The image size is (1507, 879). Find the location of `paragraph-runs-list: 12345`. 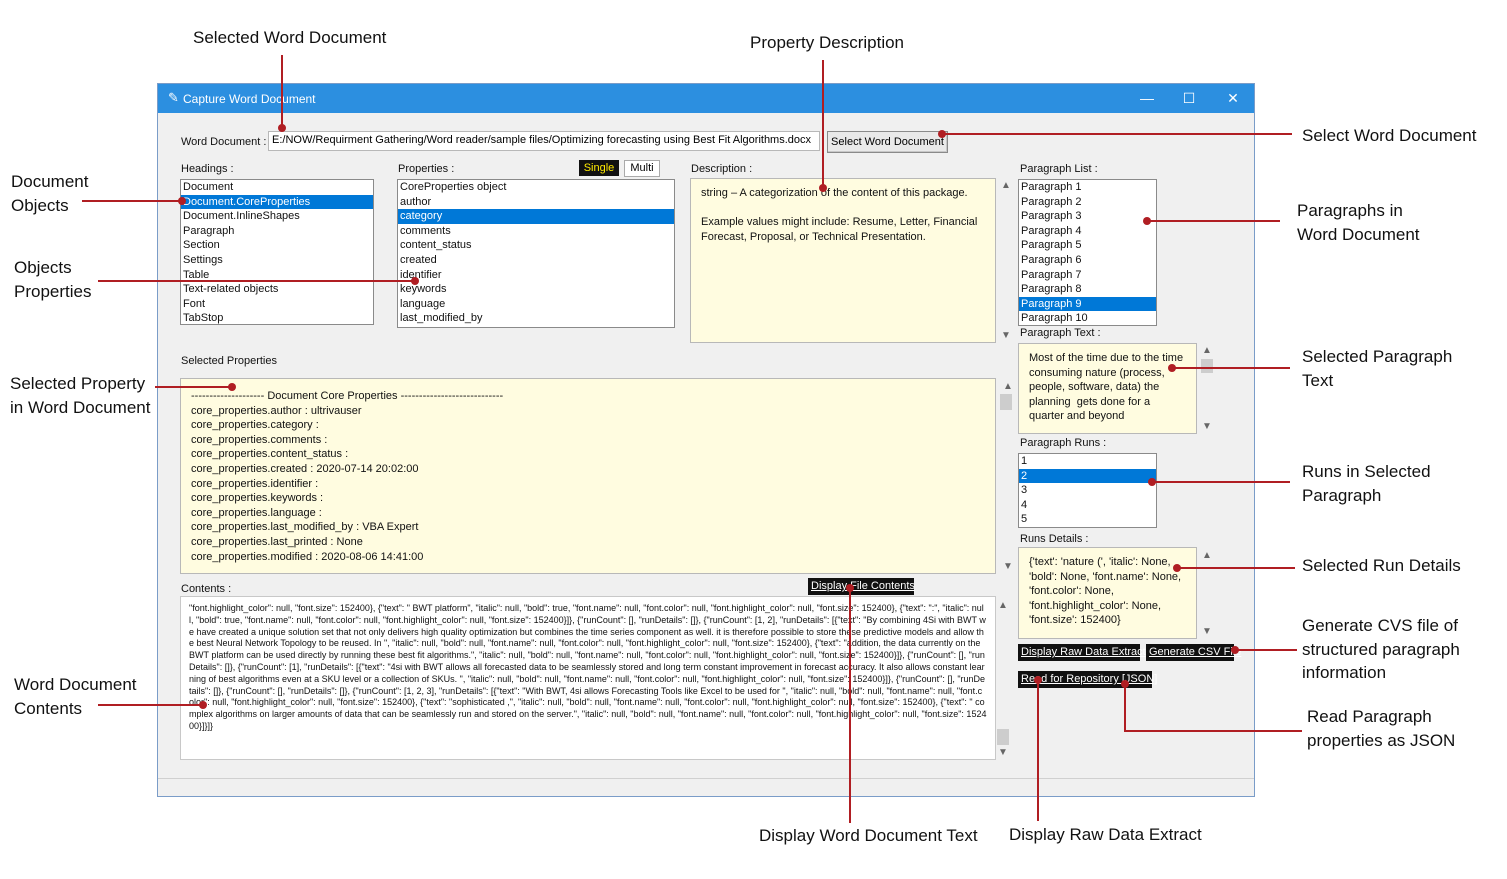

paragraph-runs-list: 12345 is located at coordinates (1087, 490).